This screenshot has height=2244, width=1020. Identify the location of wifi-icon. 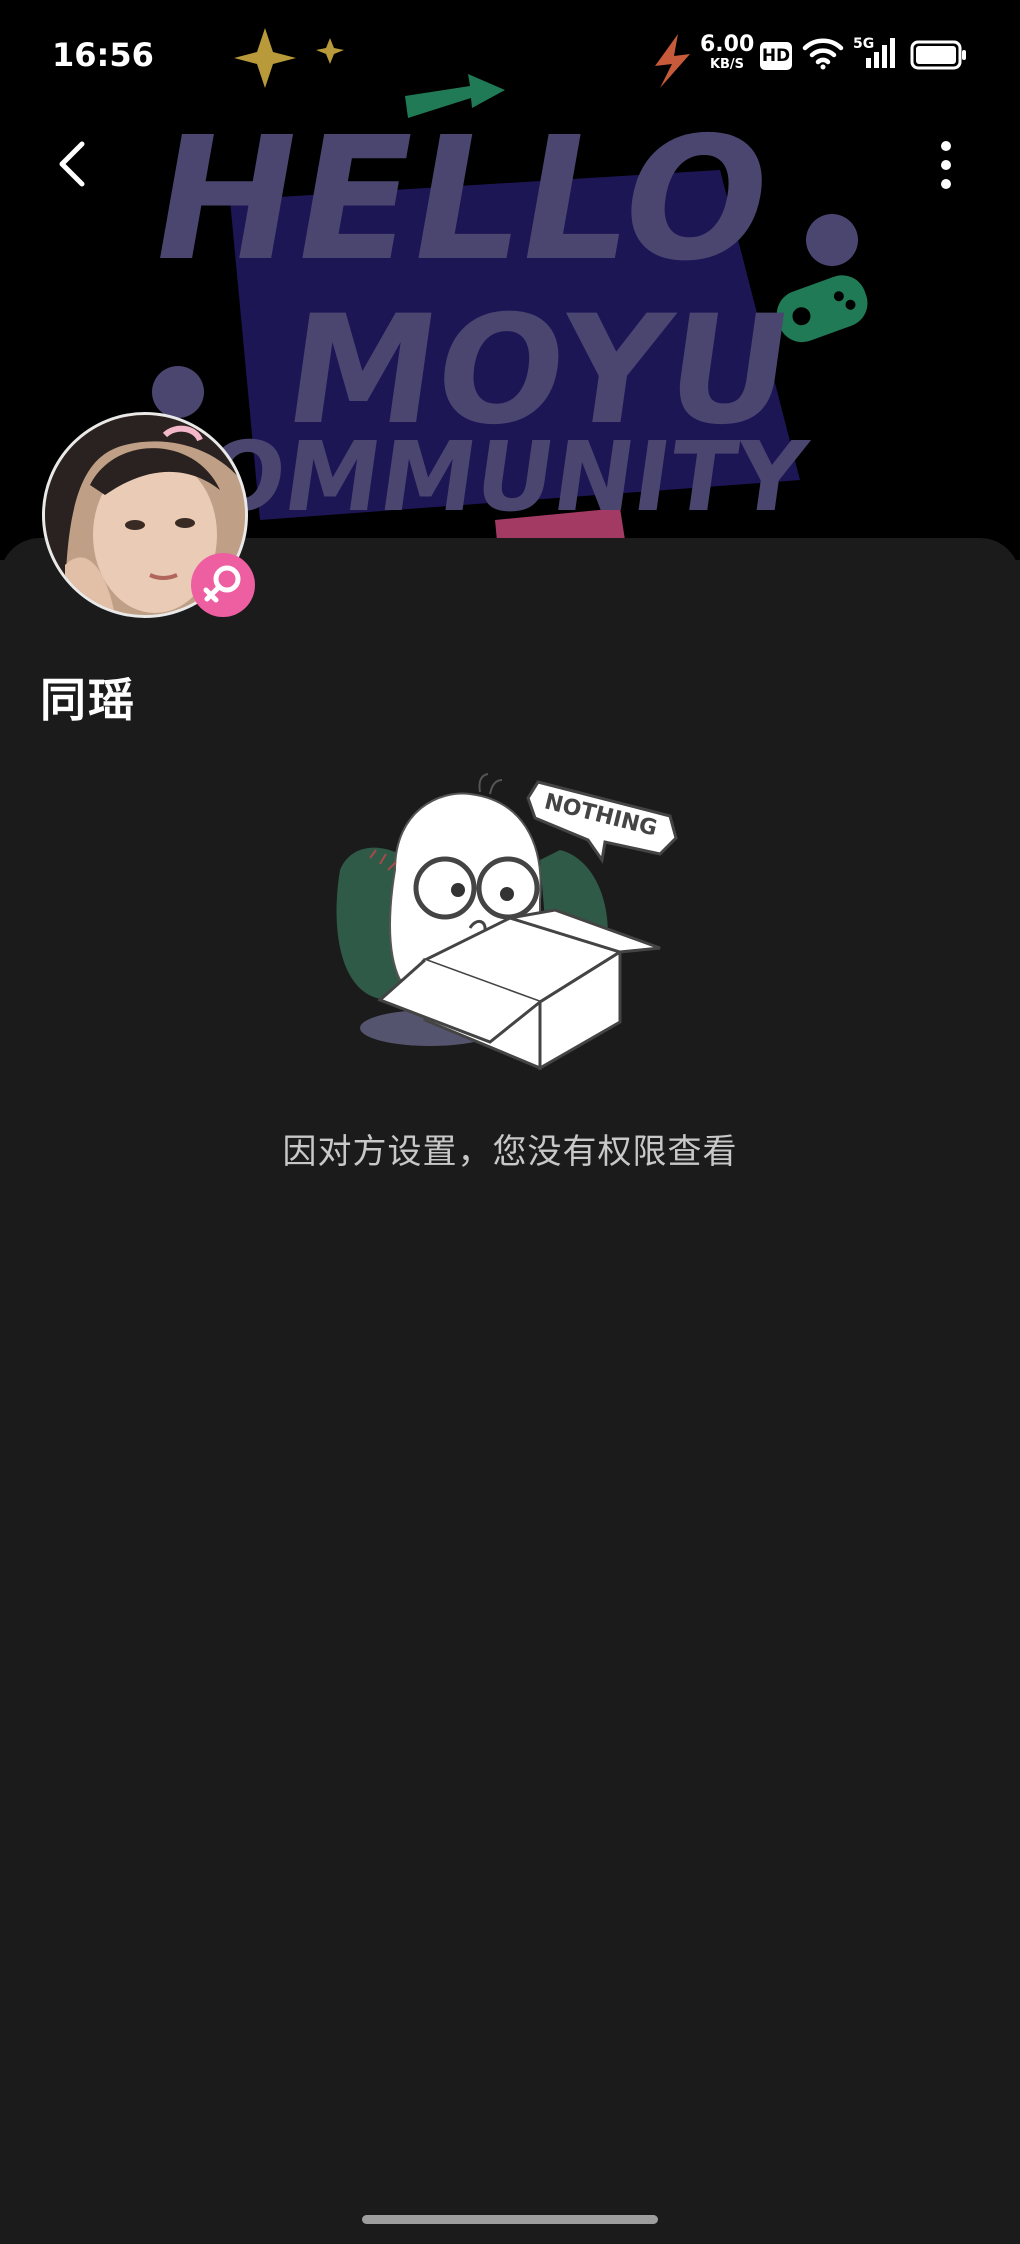
(823, 54).